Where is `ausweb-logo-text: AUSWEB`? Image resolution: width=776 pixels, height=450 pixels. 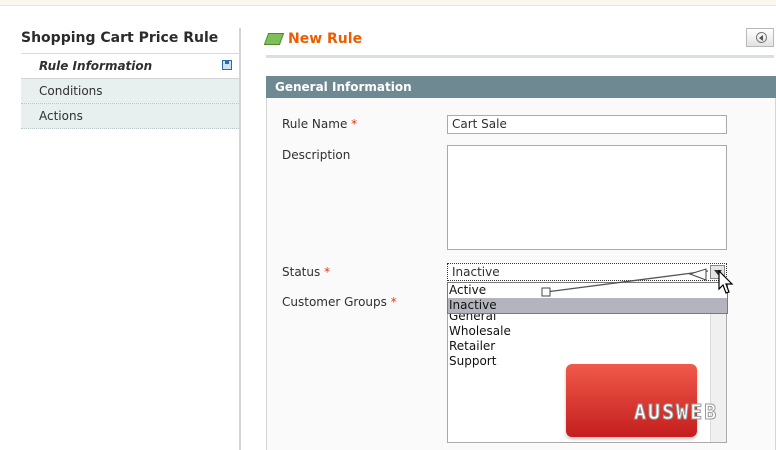 ausweb-logo-text: AUSWEB is located at coordinates (676, 412).